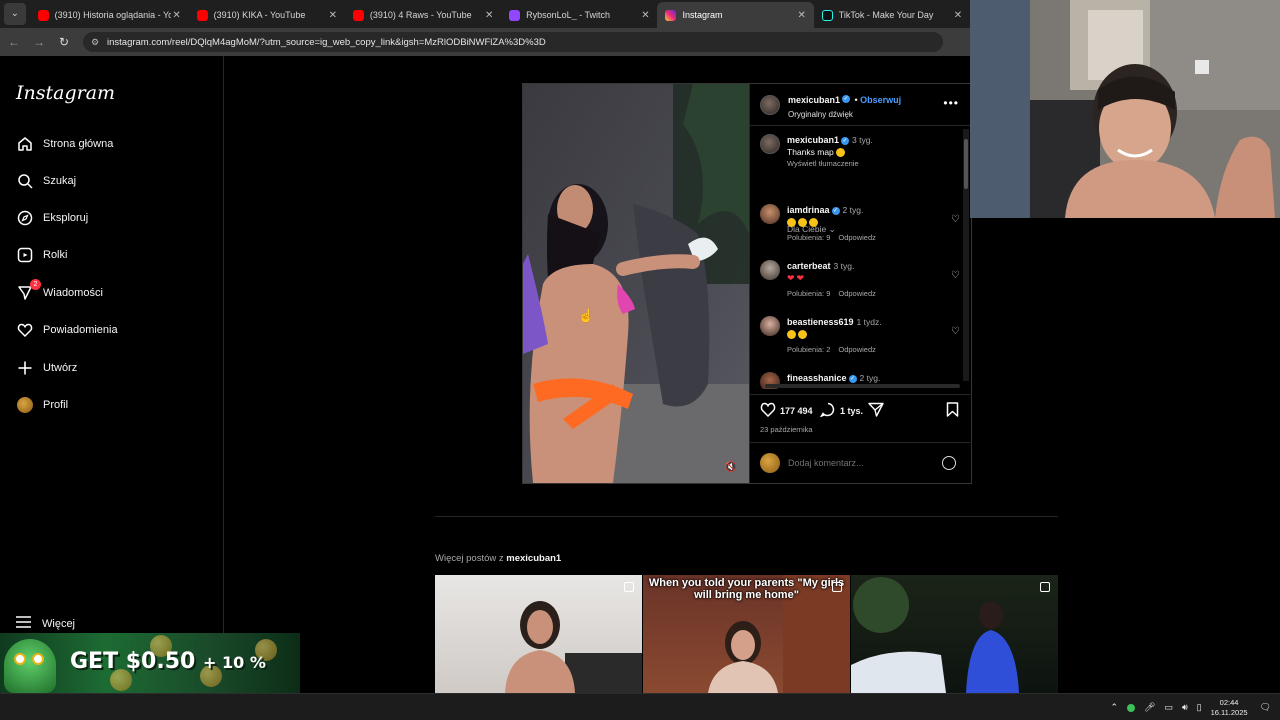  What do you see at coordinates (111, 368) in the screenshot?
I see `sidebar-item-create: Utwórz` at bounding box center [111, 368].